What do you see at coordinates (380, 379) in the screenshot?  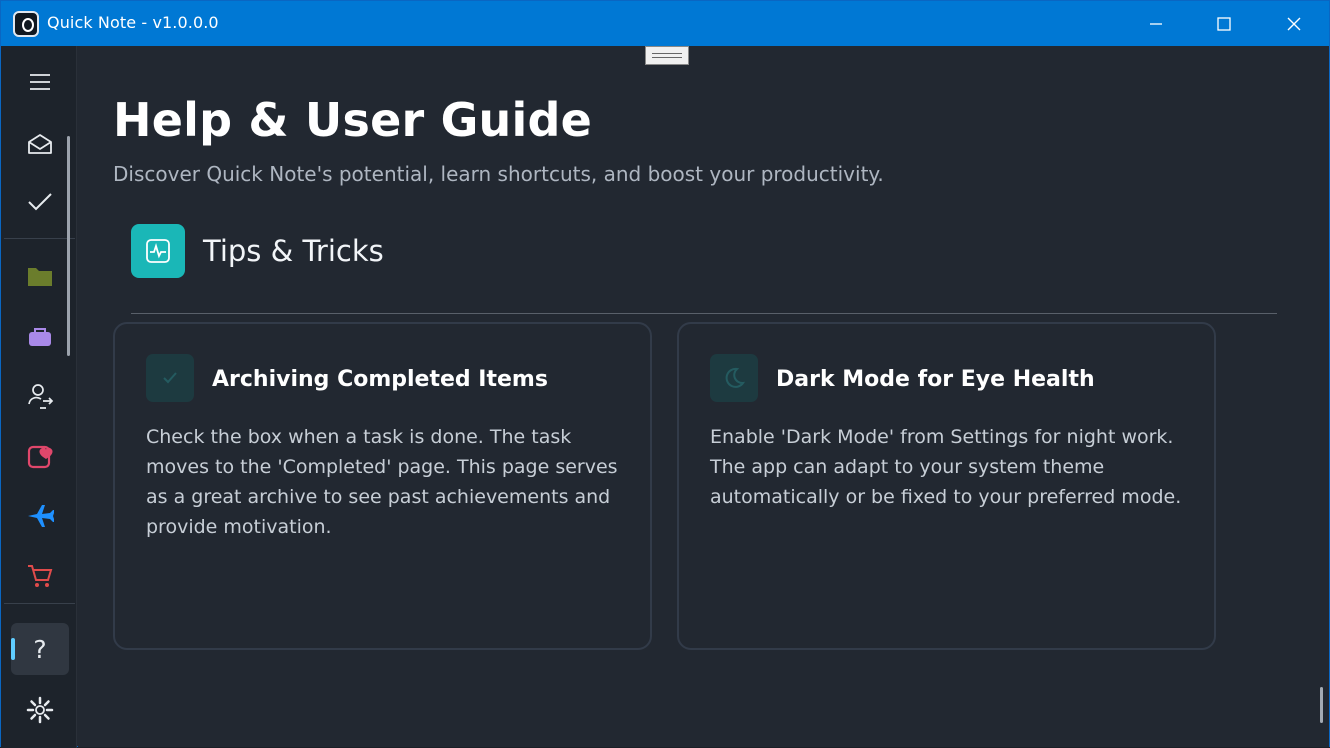 I see `card-title: Archiving Completed Items` at bounding box center [380, 379].